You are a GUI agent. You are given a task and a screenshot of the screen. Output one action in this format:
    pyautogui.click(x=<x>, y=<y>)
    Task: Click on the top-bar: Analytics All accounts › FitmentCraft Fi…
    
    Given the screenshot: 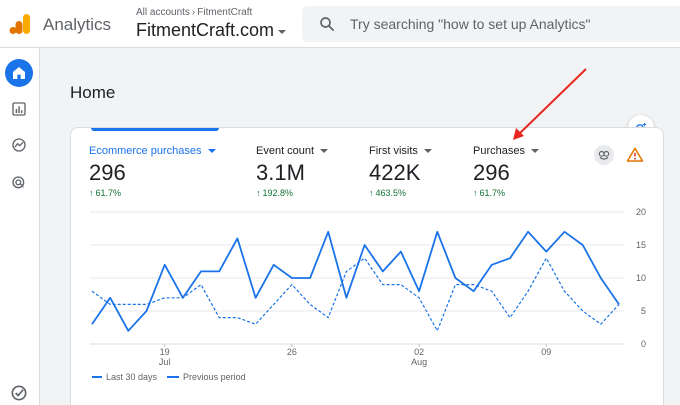 What is the action you would take?
    pyautogui.click(x=340, y=24)
    